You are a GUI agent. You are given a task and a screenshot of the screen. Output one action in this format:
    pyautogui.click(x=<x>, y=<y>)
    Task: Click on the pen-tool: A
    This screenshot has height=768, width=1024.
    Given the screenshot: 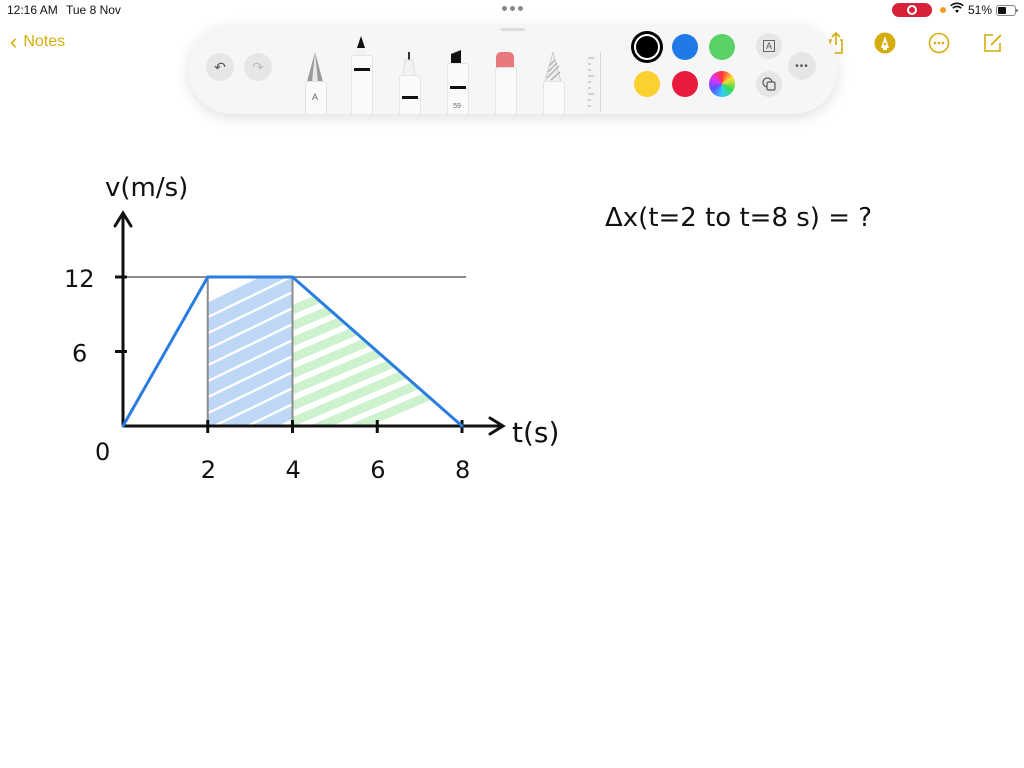 What is the action you would take?
    pyautogui.click(x=316, y=83)
    